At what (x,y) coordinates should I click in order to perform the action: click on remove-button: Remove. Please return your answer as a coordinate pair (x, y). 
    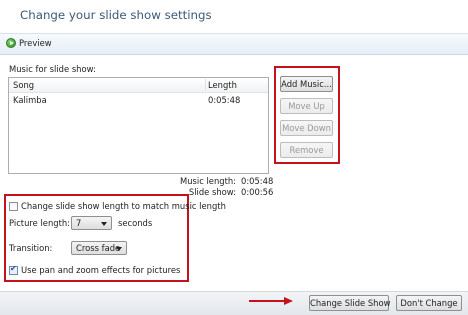
    Looking at the image, I should click on (306, 150).